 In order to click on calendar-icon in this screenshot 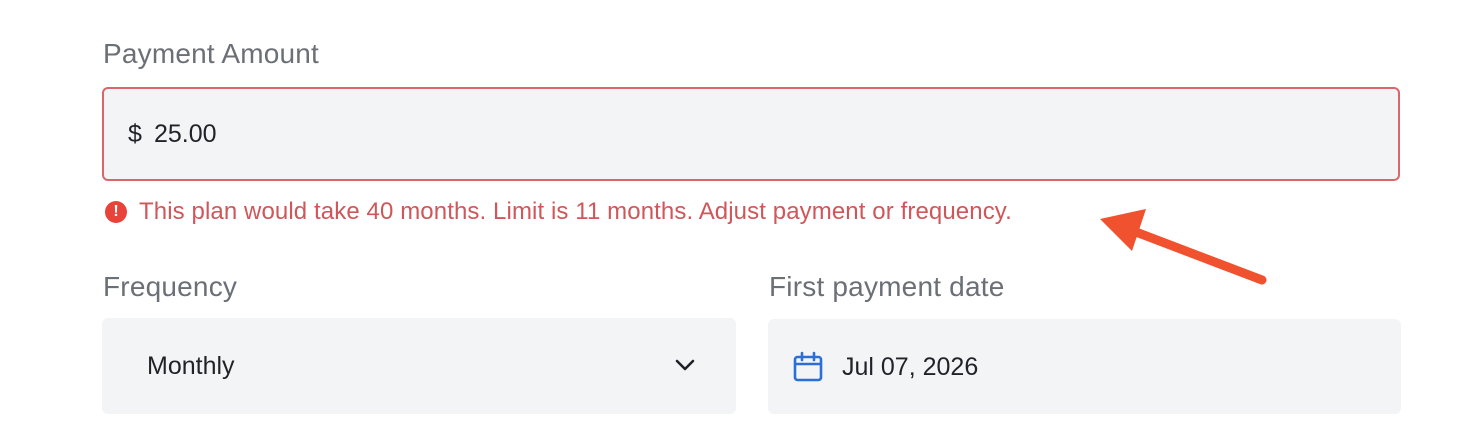, I will do `click(808, 366)`.